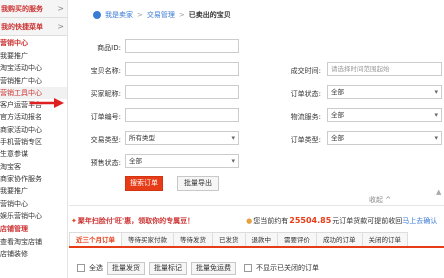 This screenshot has width=444, height=278. I want to click on sidebar-item-mobile-marketing: 手机营销专区, so click(33, 142).